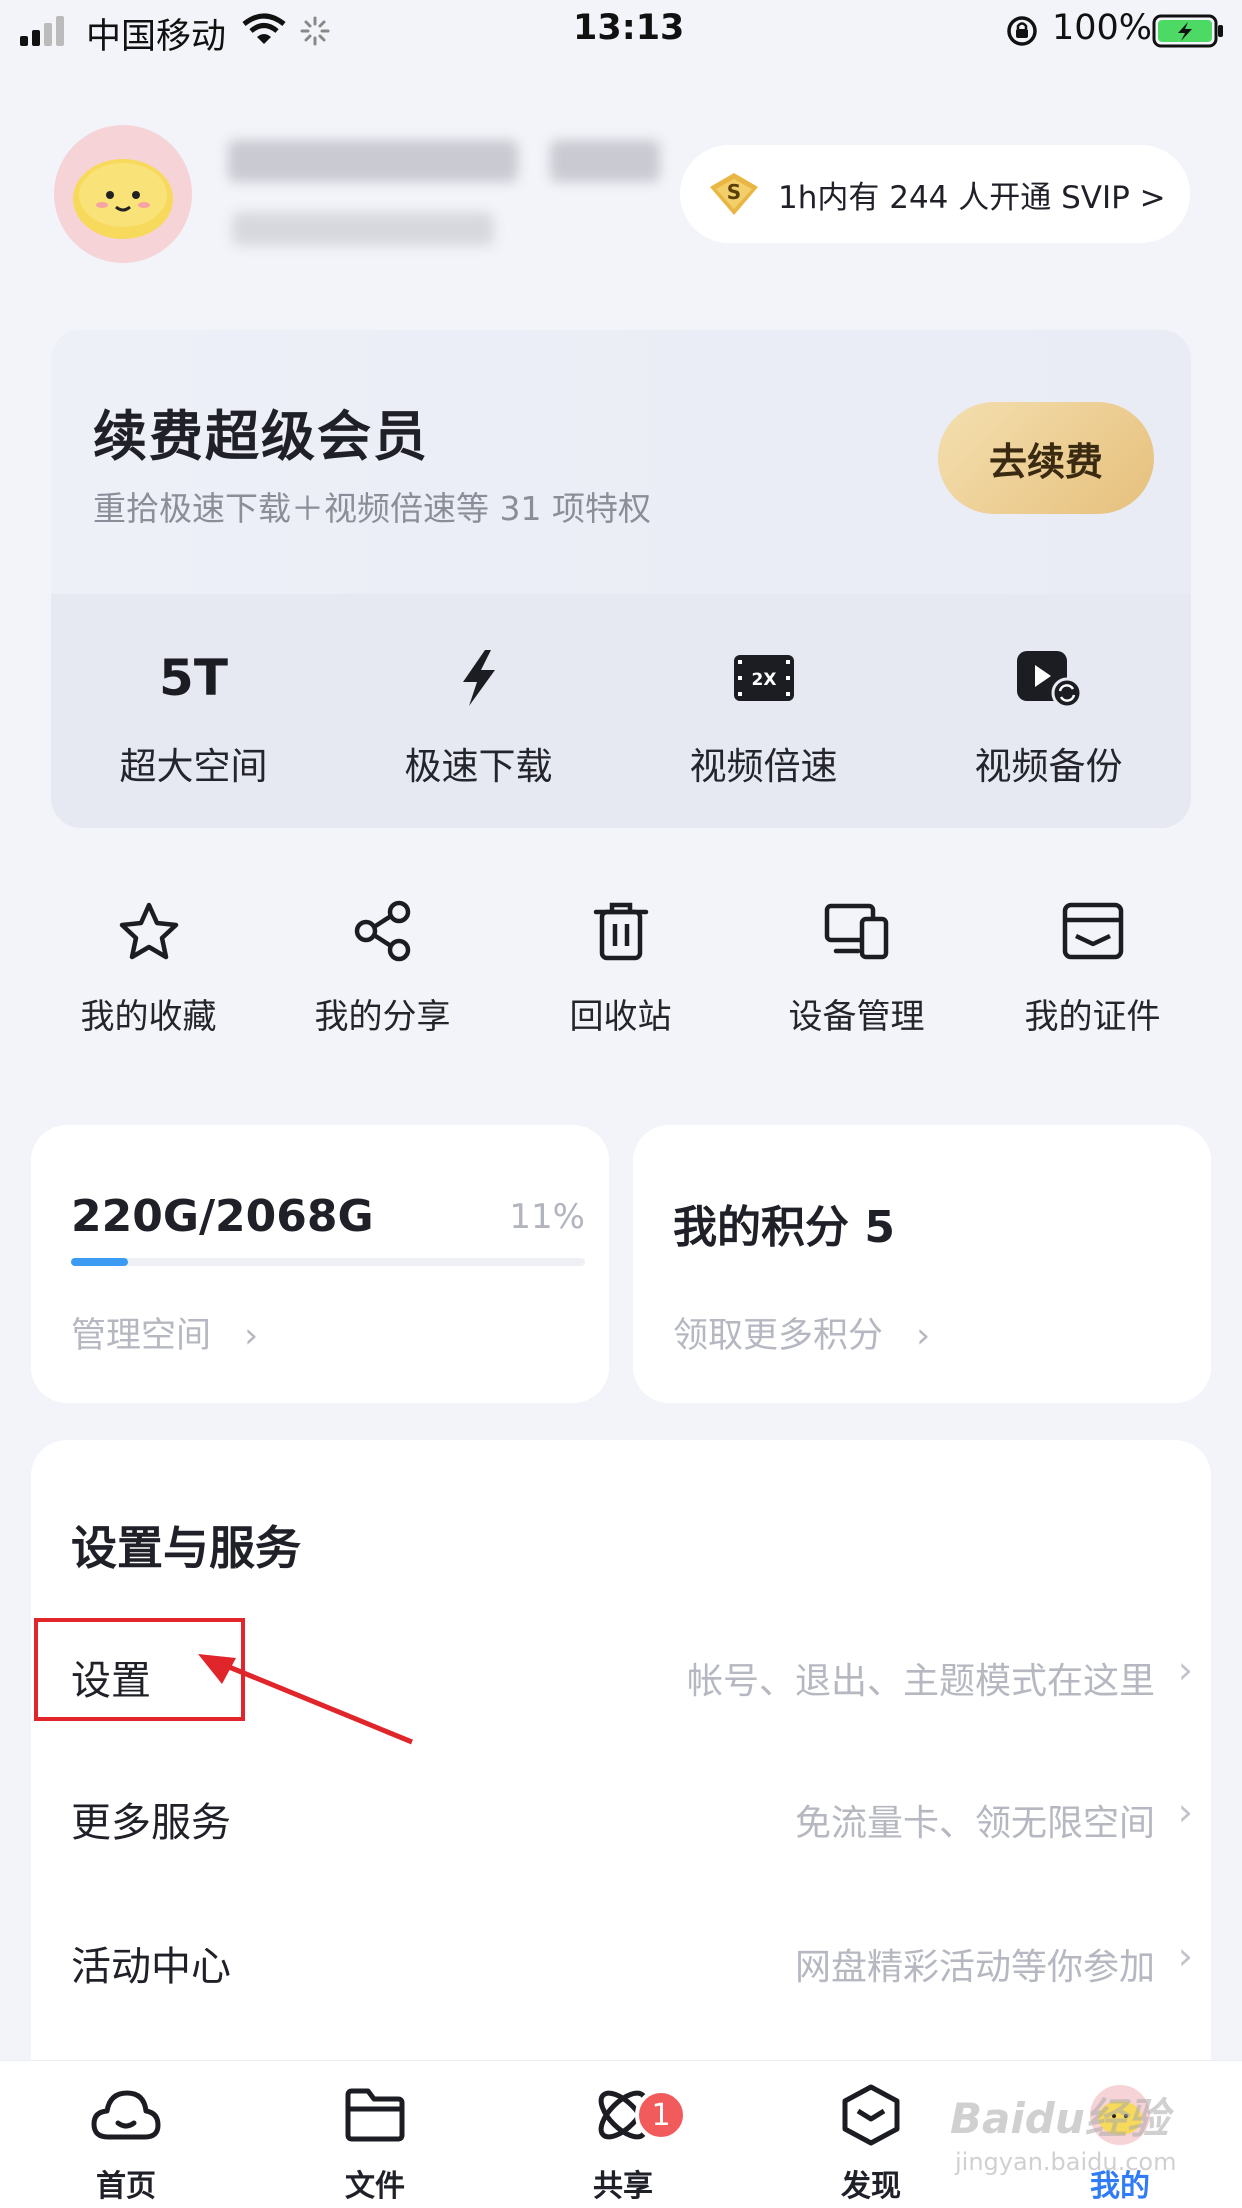 The image size is (1242, 2208). I want to click on perk-label: 视频倍速, so click(763, 766).